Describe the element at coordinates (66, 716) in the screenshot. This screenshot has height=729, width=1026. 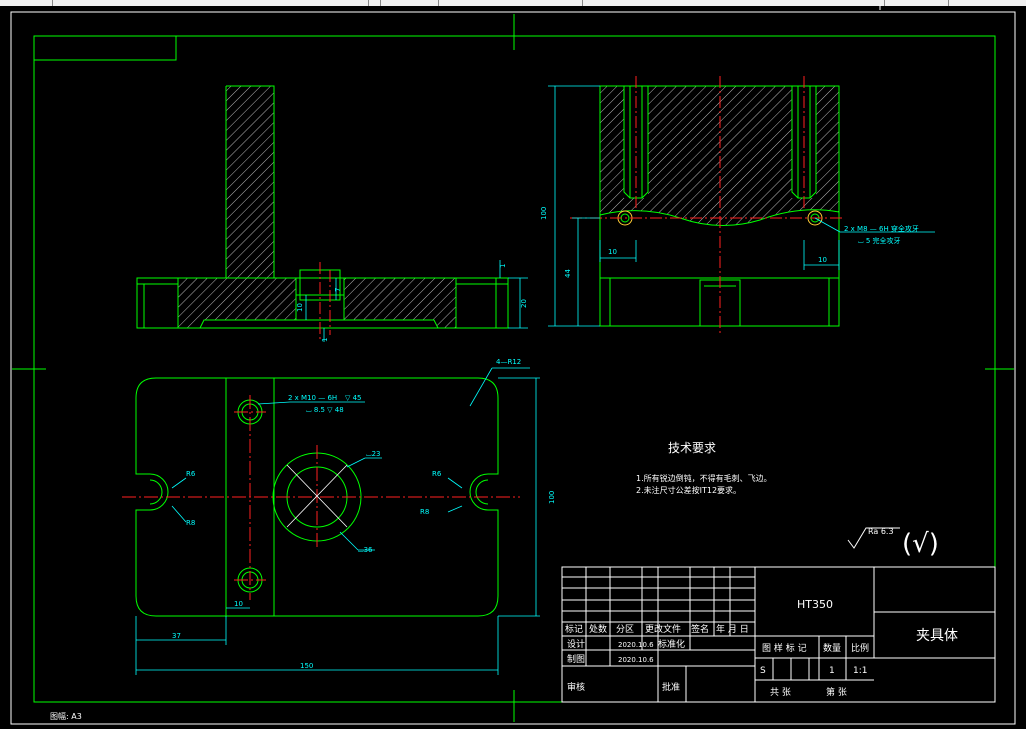
I see `paper-size: 图幅: A3` at that location.